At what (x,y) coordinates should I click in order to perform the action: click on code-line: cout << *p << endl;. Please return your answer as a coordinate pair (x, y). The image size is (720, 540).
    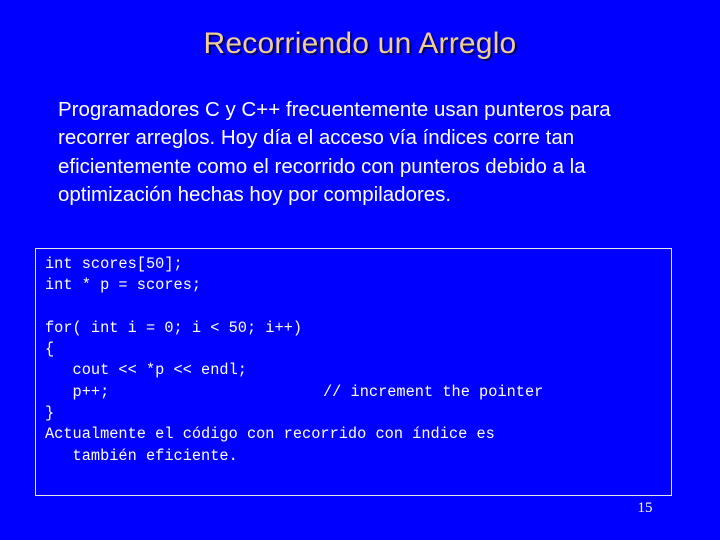
    Looking at the image, I should click on (355, 370).